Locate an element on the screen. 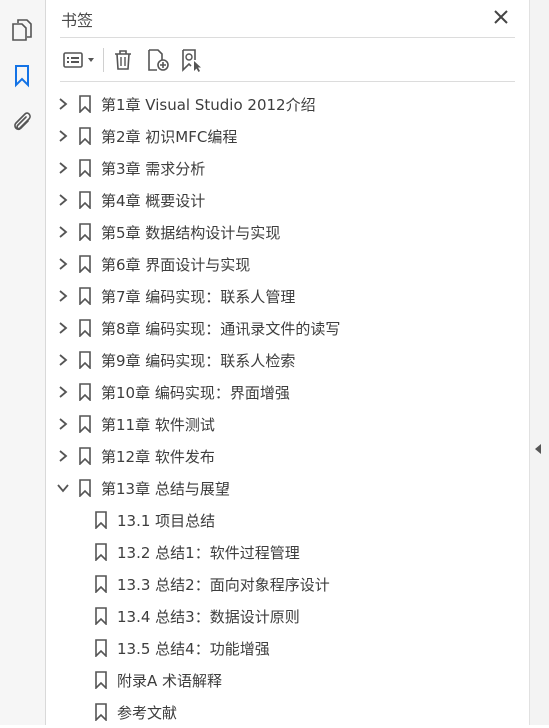 This screenshot has height=728, width=549. bookmark-chapter-item: 第12章 软件发布 is located at coordinates (287, 456).